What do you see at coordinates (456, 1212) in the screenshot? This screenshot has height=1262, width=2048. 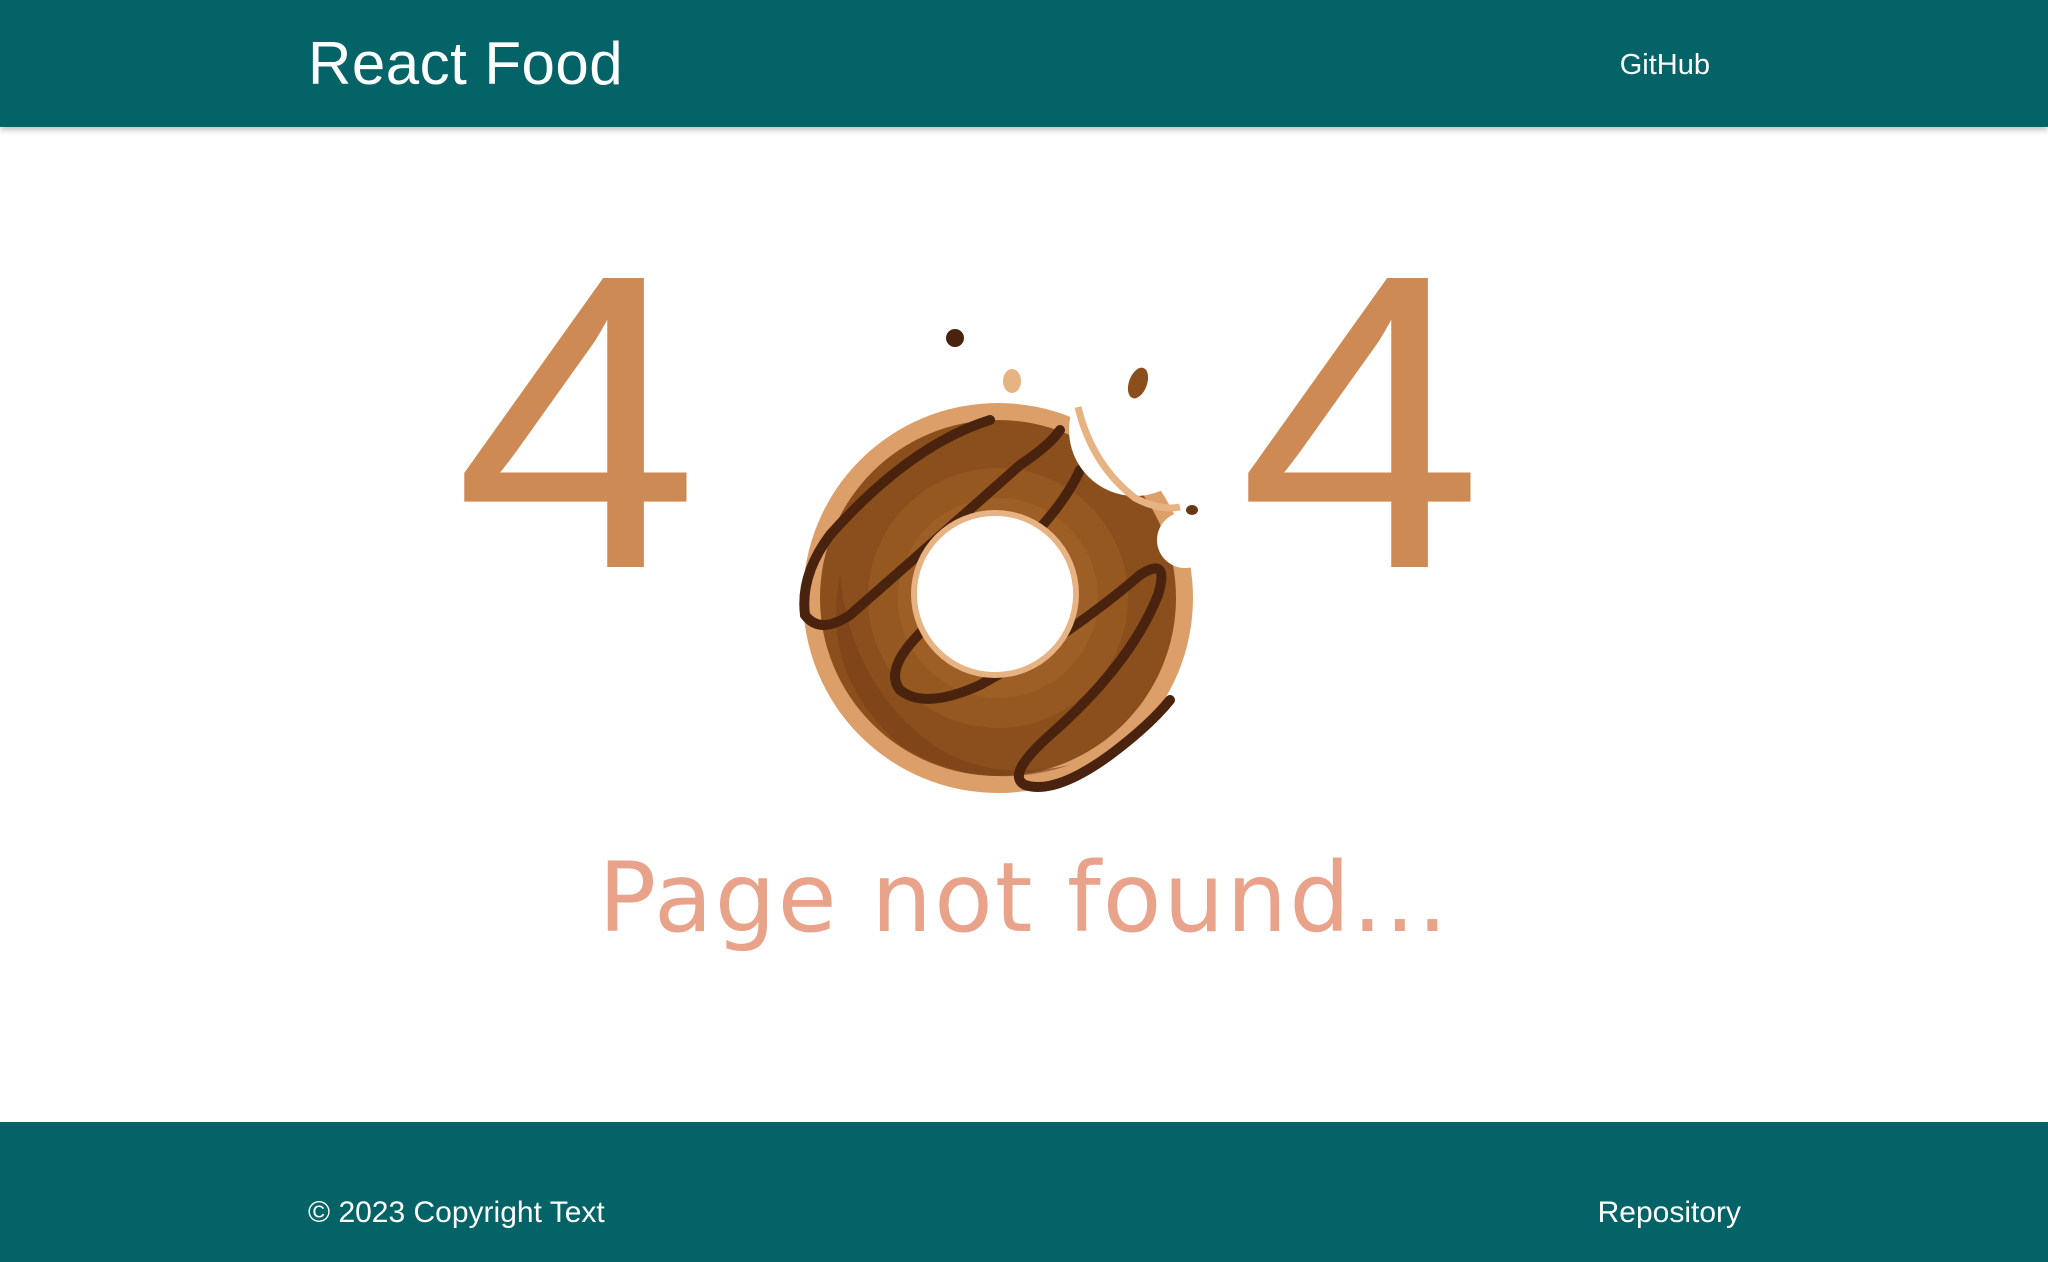 I see `copyright-text: © 2023 Copyright Text` at bounding box center [456, 1212].